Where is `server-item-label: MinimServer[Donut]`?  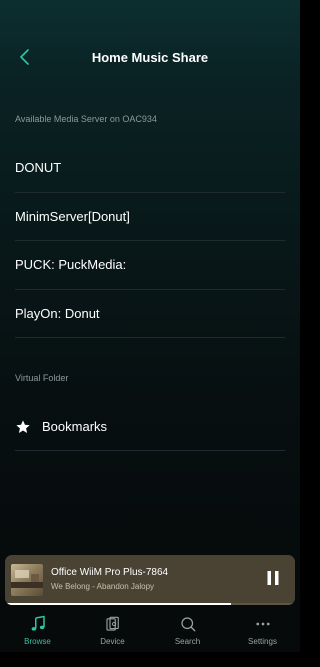 server-item-label: MinimServer[Donut] is located at coordinates (72, 216).